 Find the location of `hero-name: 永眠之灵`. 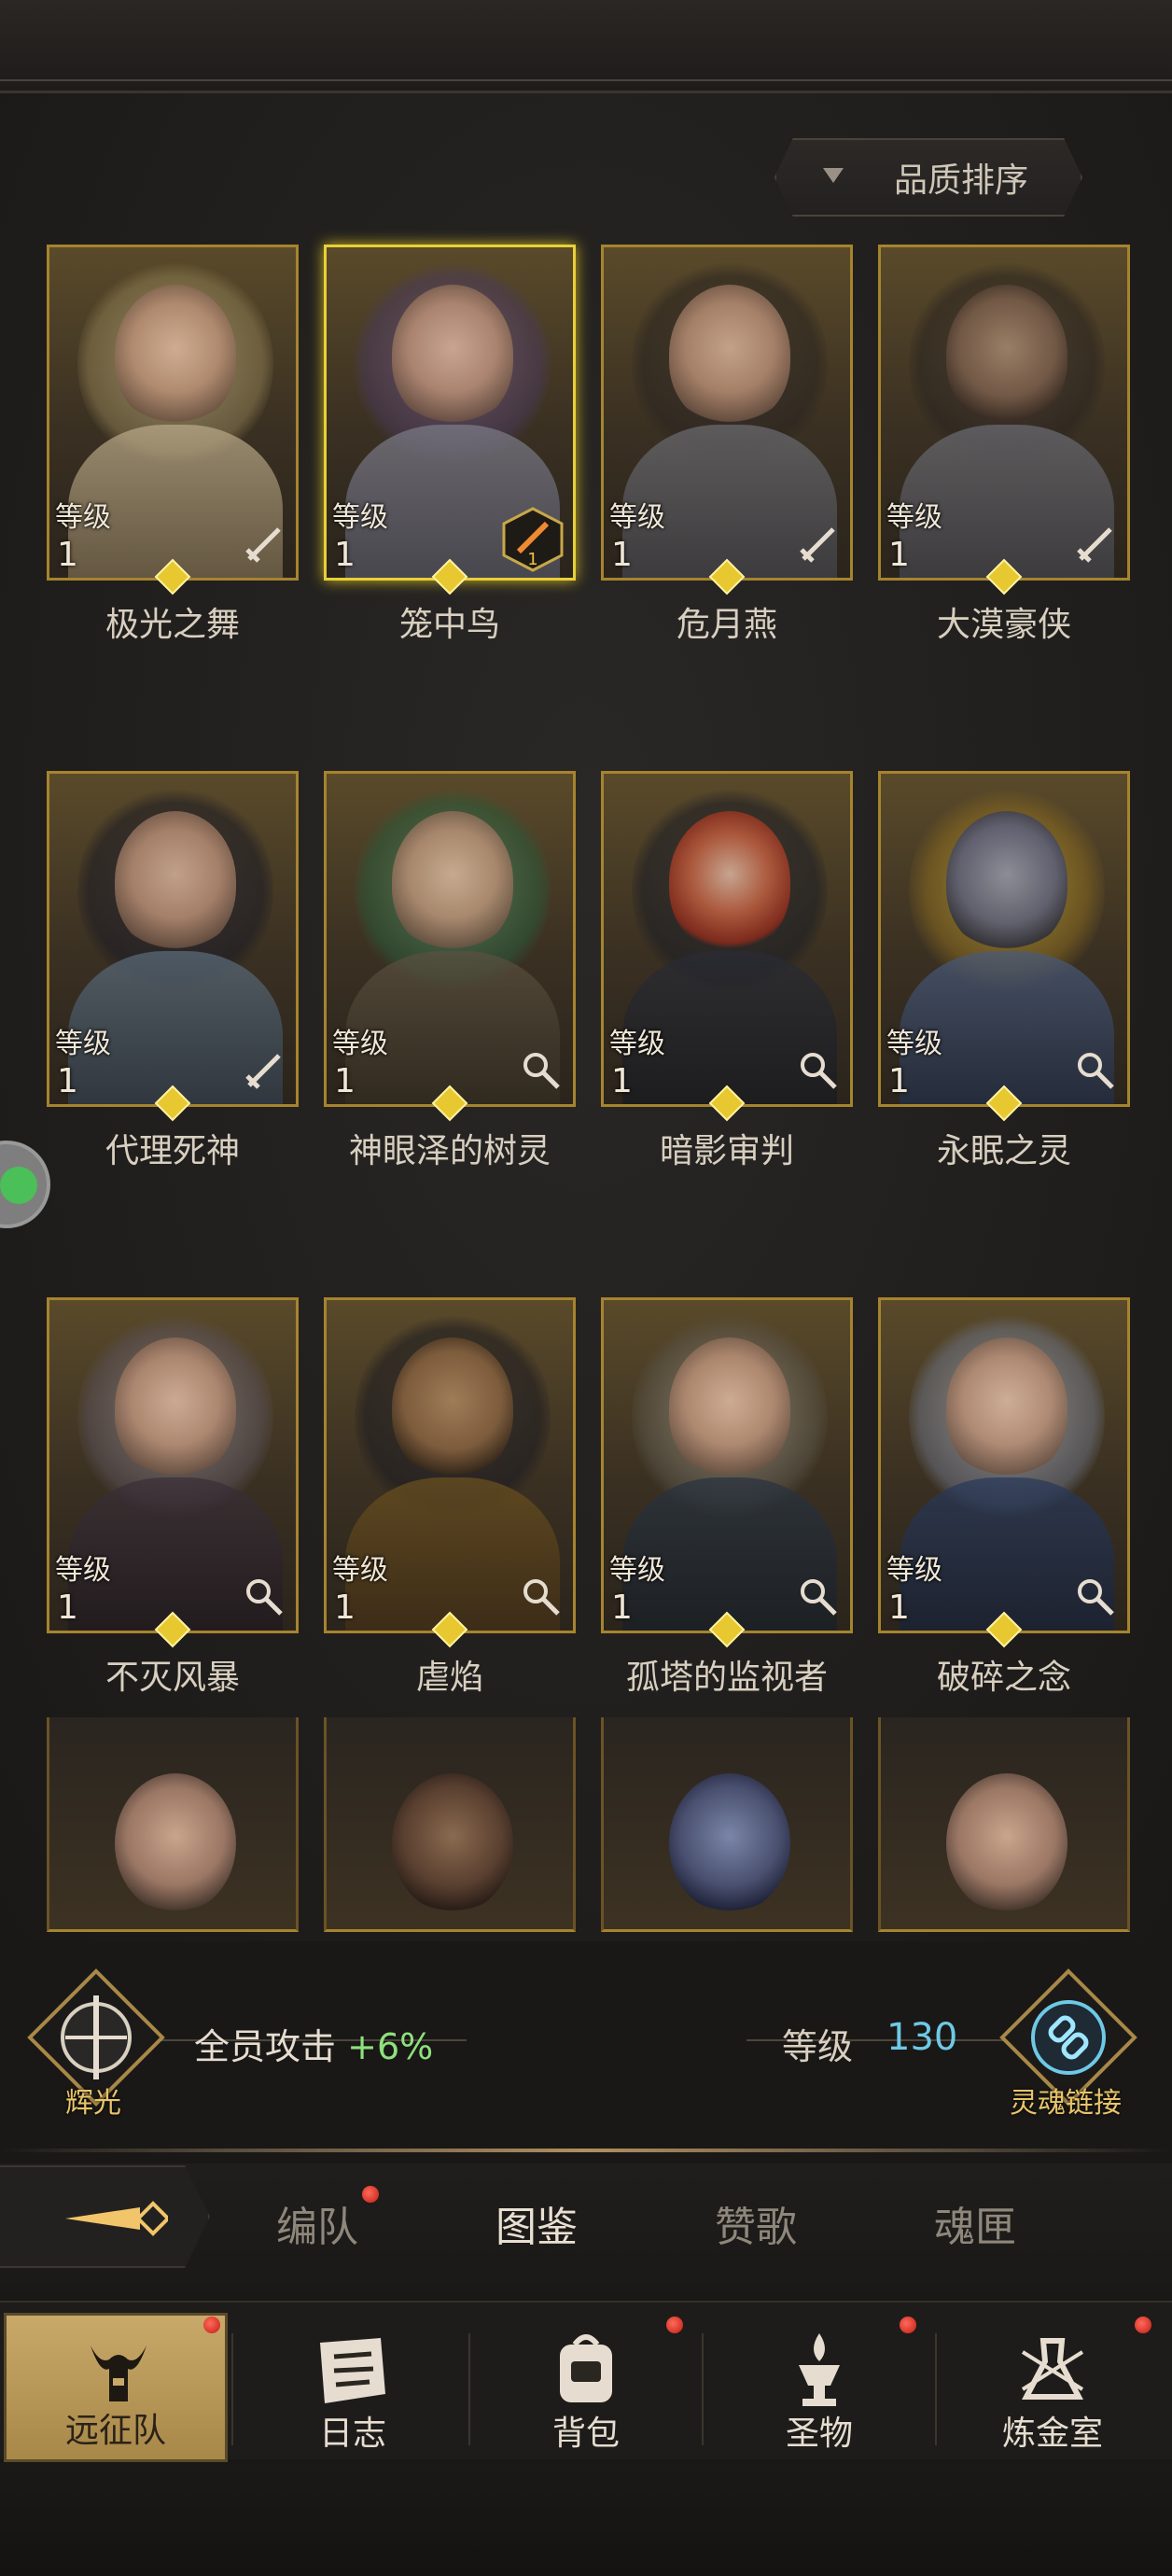

hero-name: 永眠之灵 is located at coordinates (1003, 1151).